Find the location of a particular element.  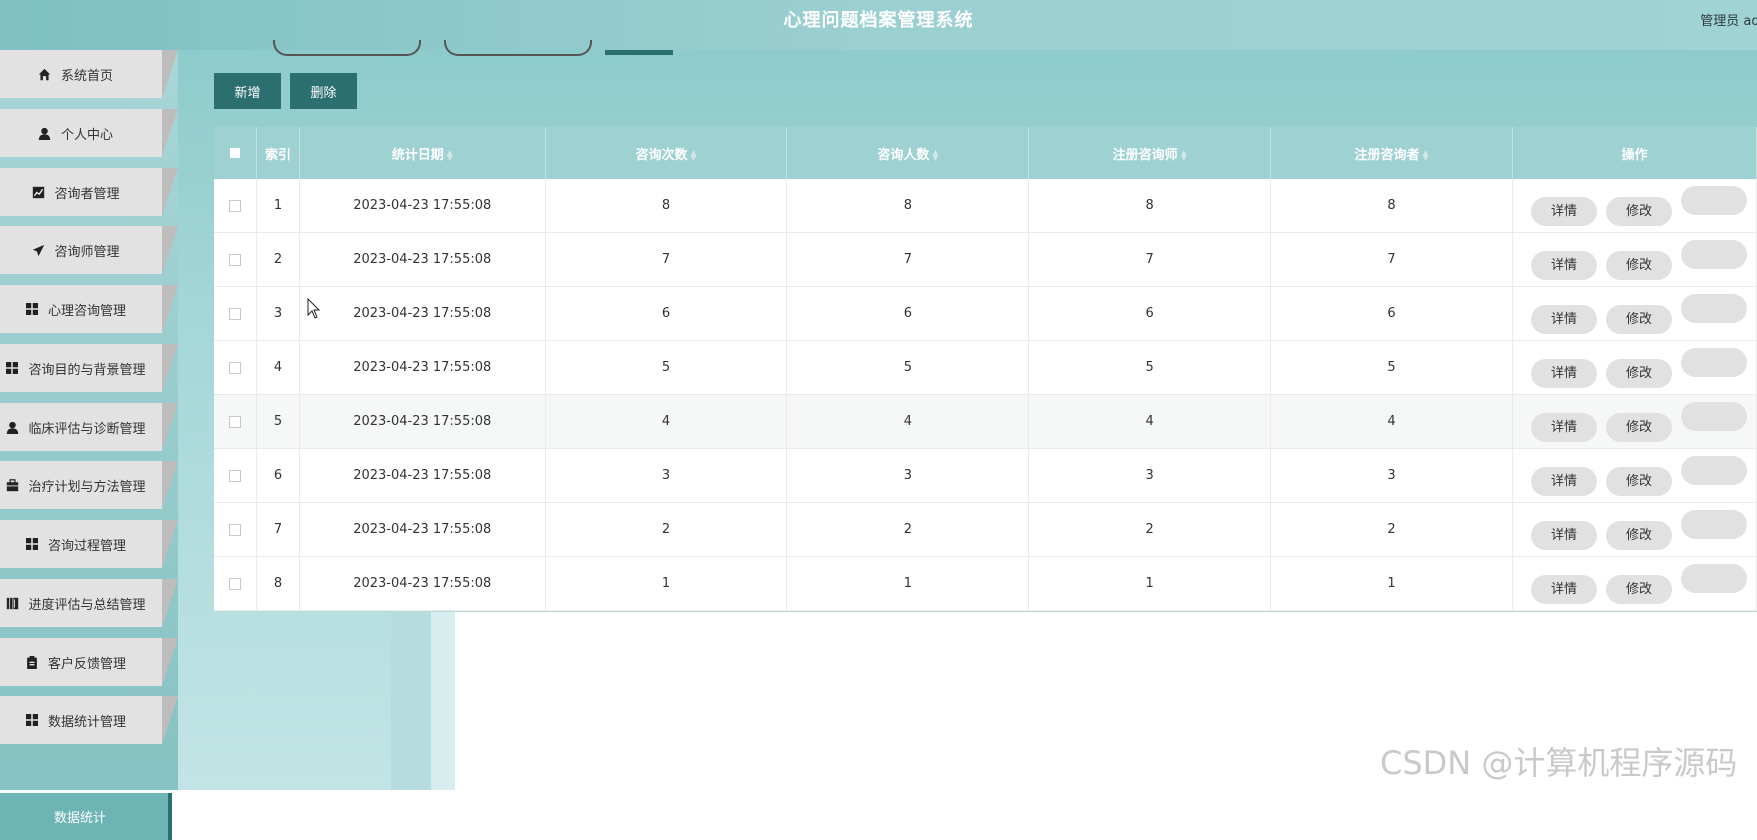

sidebar-item: 进度评估与总结管理 is located at coordinates (89, 603).